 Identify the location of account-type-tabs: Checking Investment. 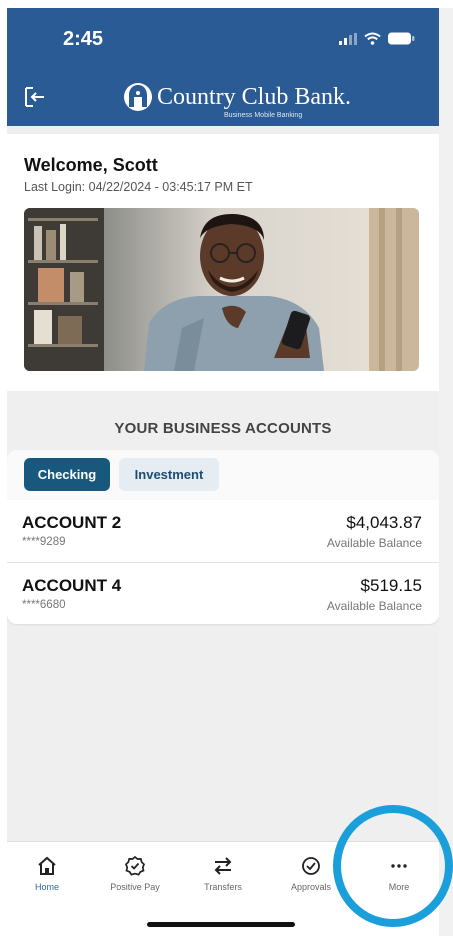
(223, 475).